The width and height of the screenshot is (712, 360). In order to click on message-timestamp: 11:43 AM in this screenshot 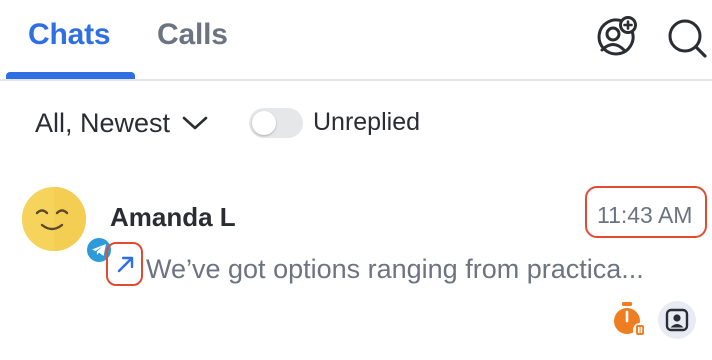, I will do `click(645, 215)`.